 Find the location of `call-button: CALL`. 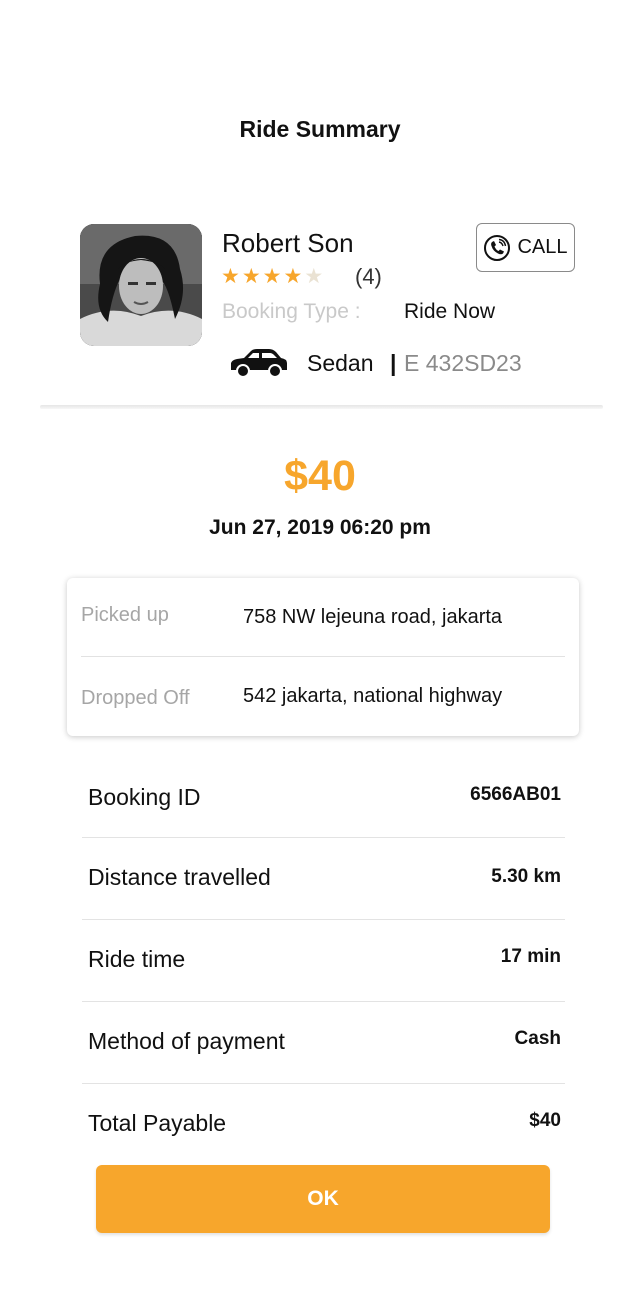

call-button: CALL is located at coordinates (525, 247).